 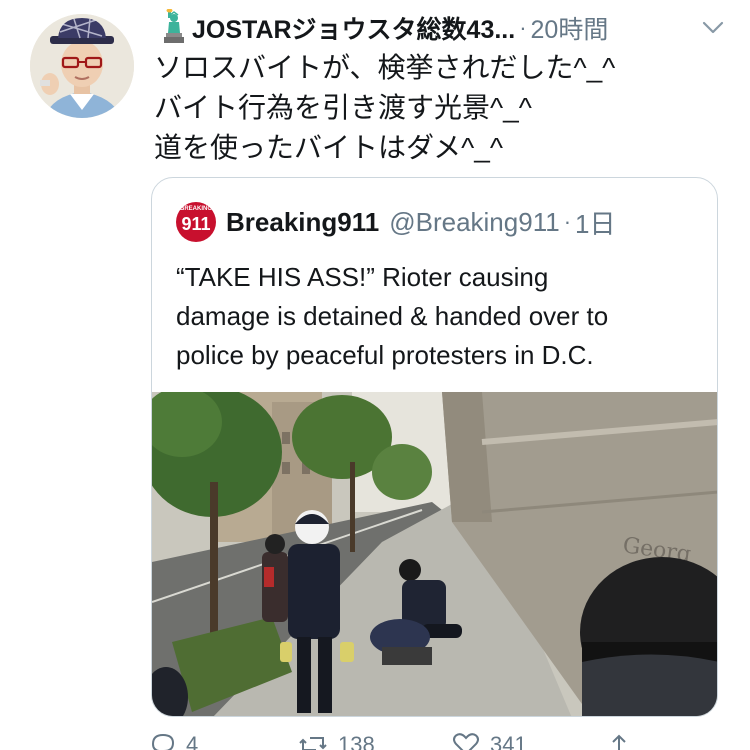 I want to click on reply-button: 4, so click(x=174, y=741).